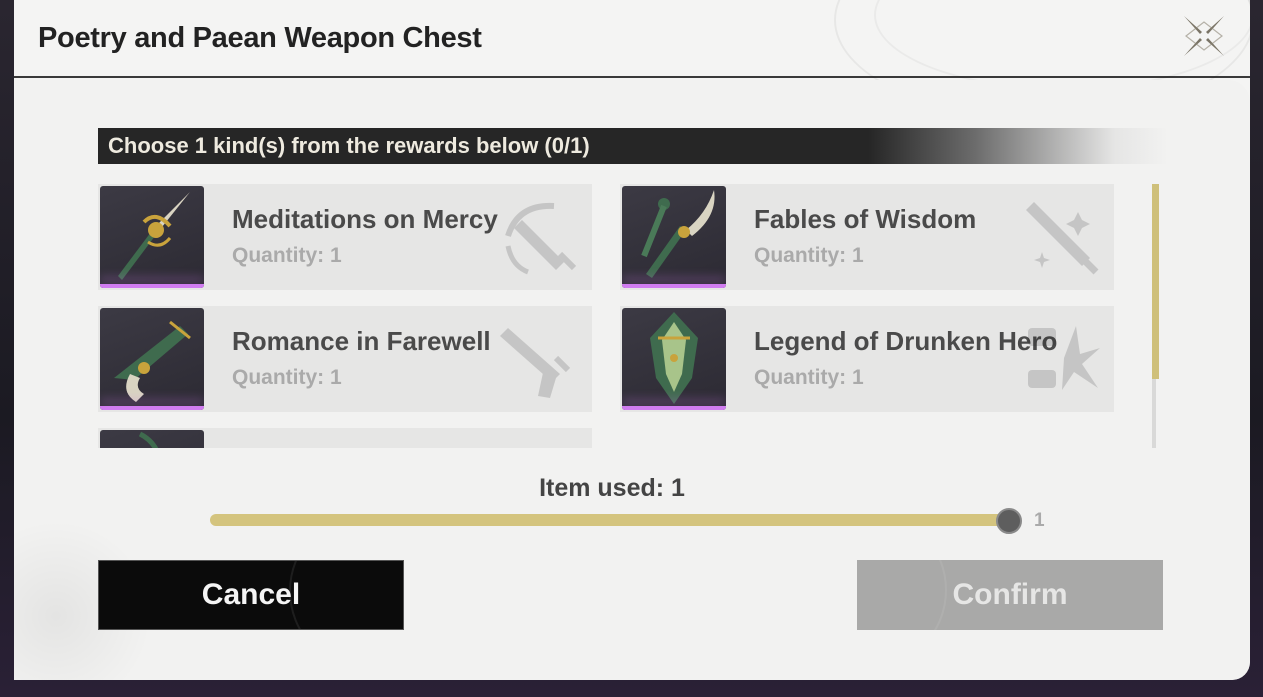 The image size is (1263, 697). What do you see at coordinates (345, 359) in the screenshot?
I see `reward-card-romance-in-farewell: Romance in Farewell Quantity: 1` at bounding box center [345, 359].